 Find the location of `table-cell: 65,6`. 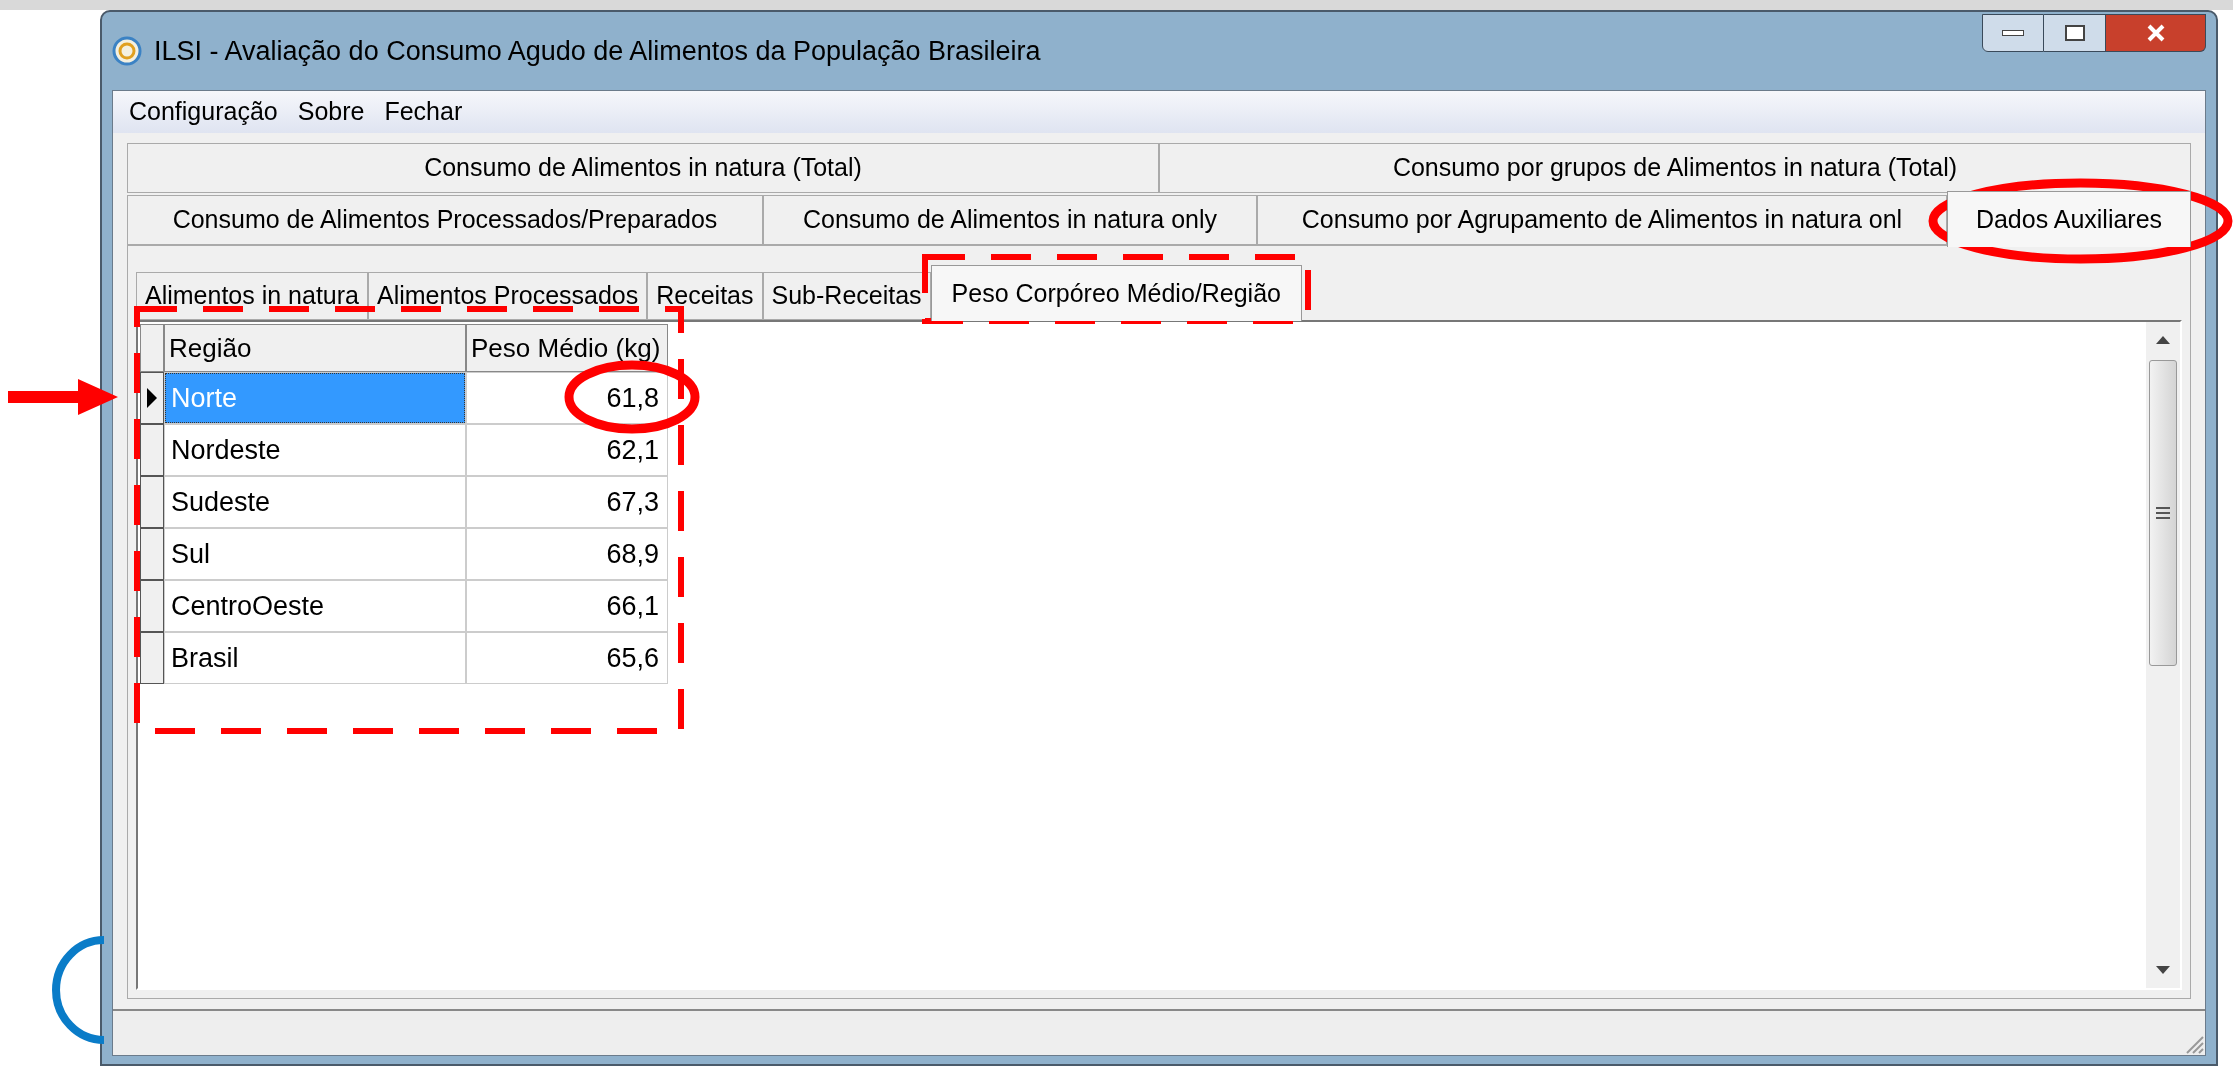

table-cell: 65,6 is located at coordinates (567, 658).